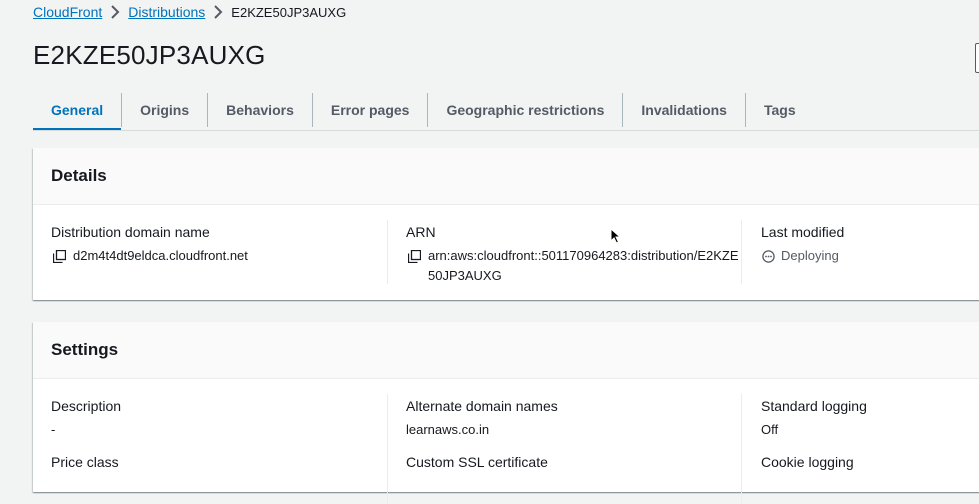  Describe the element at coordinates (166, 12) in the screenshot. I see `breadcrumb-distributions-link: Distributions` at that location.